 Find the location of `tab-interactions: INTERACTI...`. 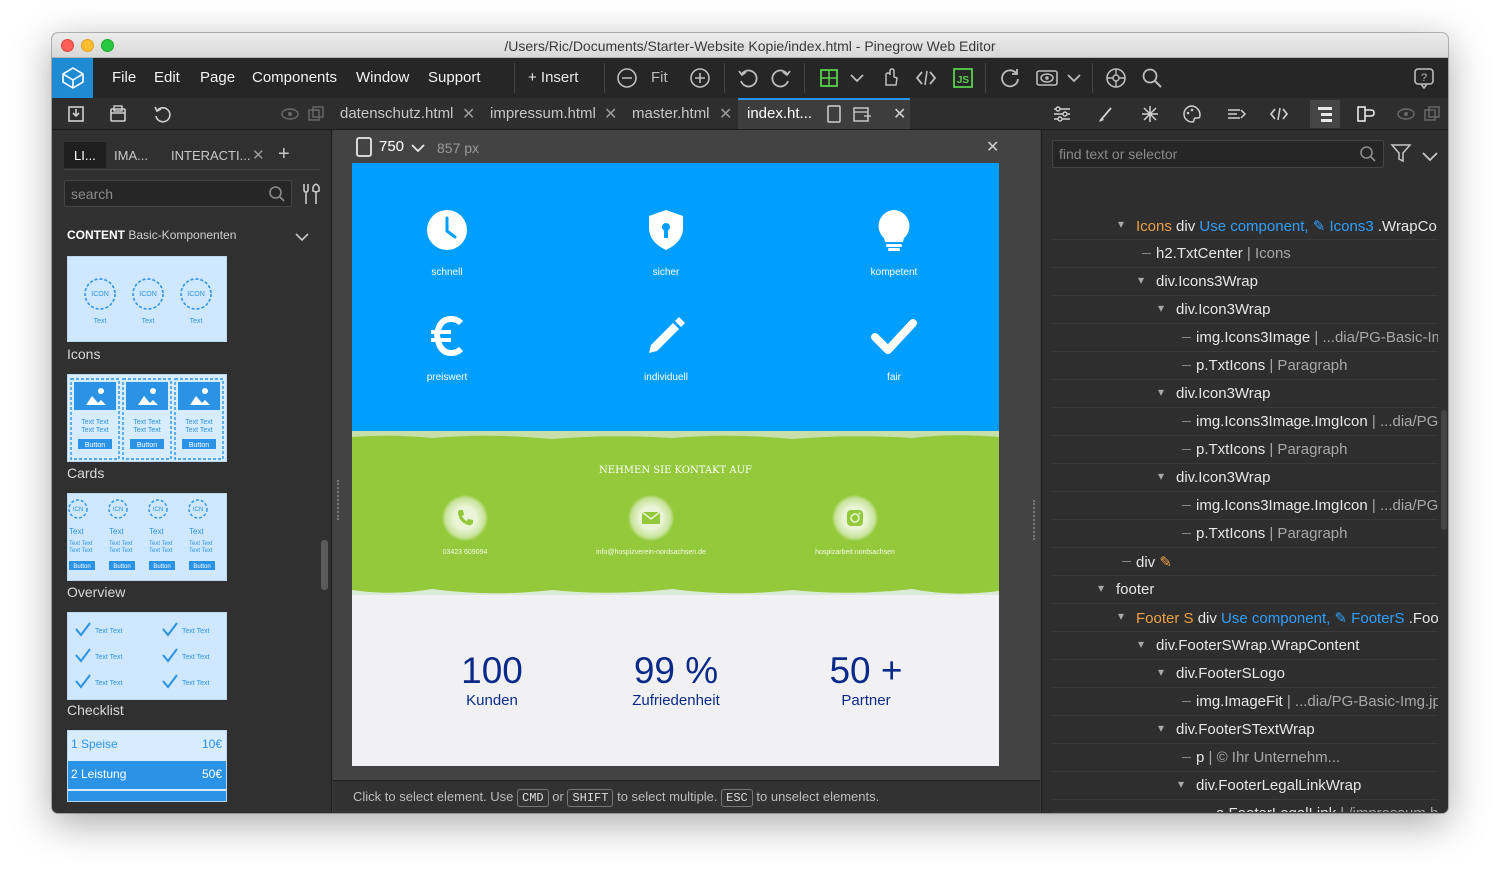

tab-interactions: INTERACTI... is located at coordinates (210, 155).